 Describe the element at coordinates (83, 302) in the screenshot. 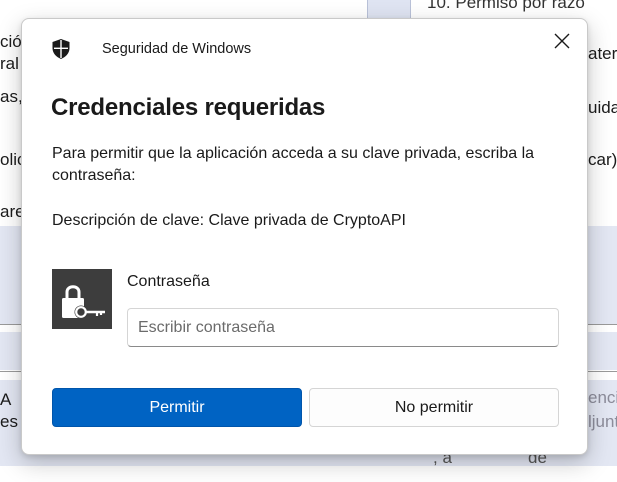

I see `lock-key-icon` at that location.